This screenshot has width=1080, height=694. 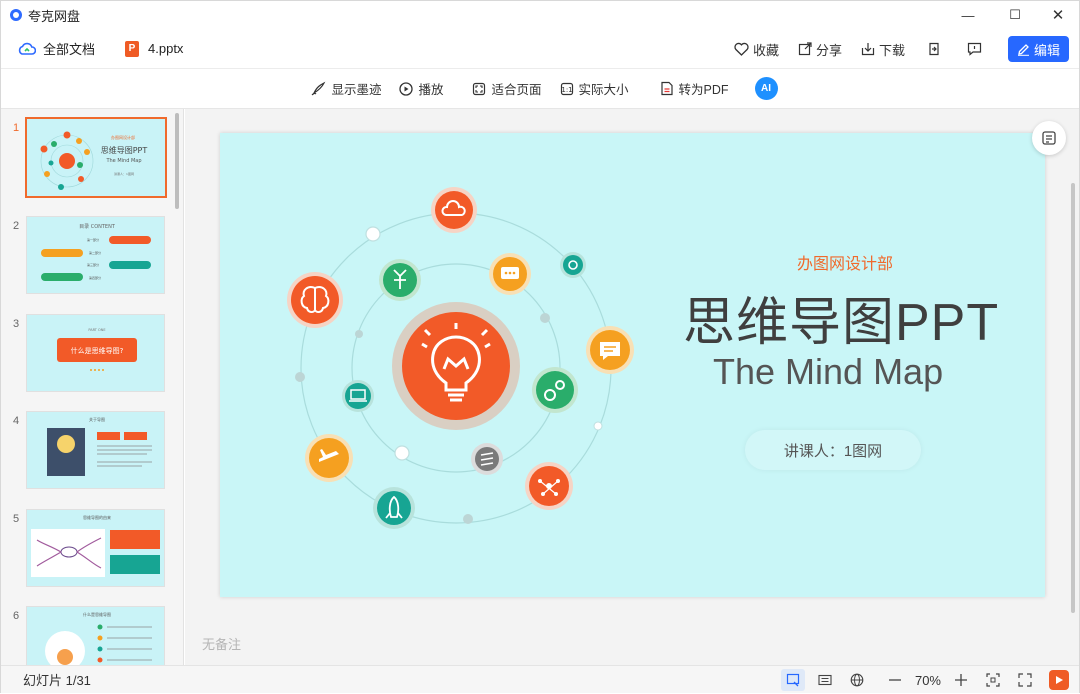 I want to click on favorite-button: 收藏, so click(x=756, y=49).